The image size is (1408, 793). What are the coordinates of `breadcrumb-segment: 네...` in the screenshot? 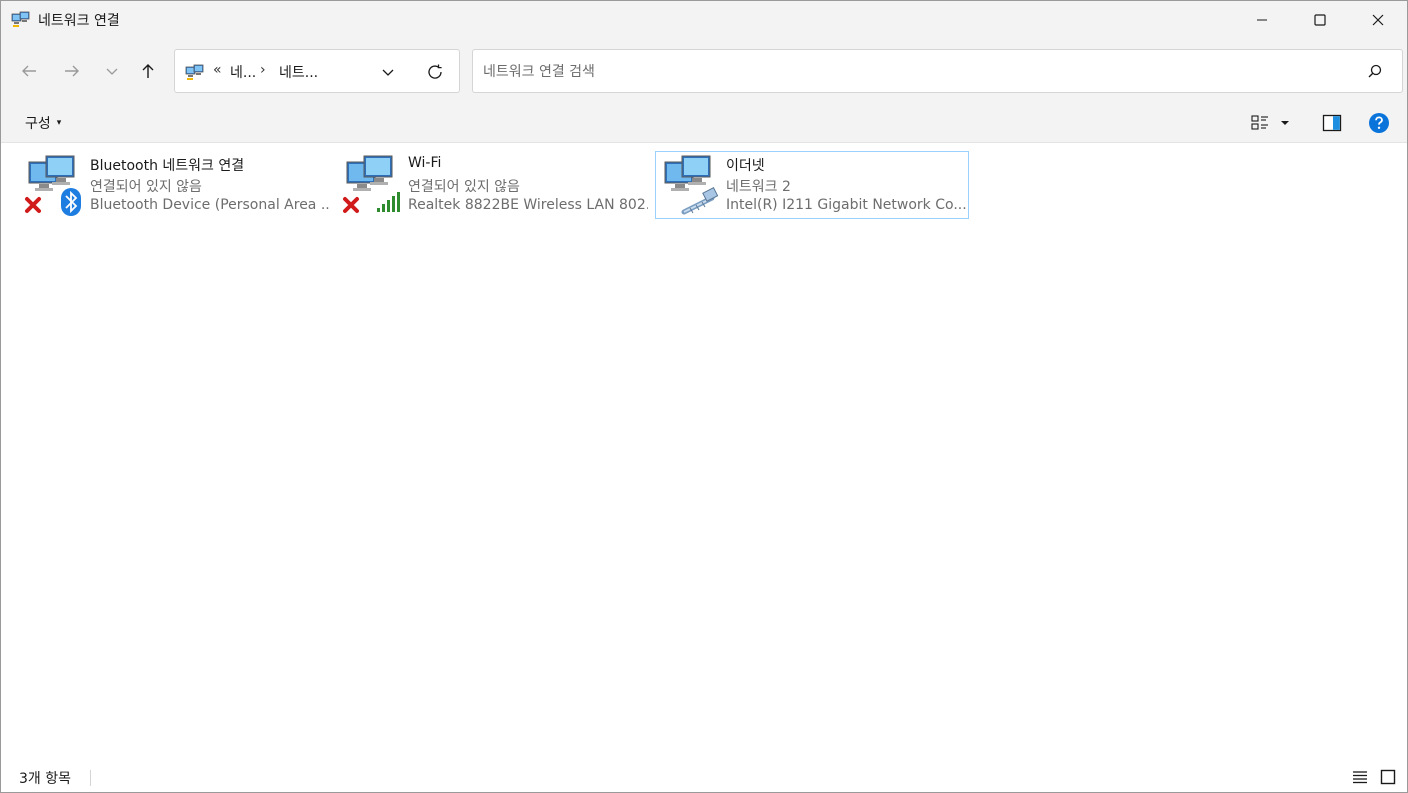 It's located at (243, 72).